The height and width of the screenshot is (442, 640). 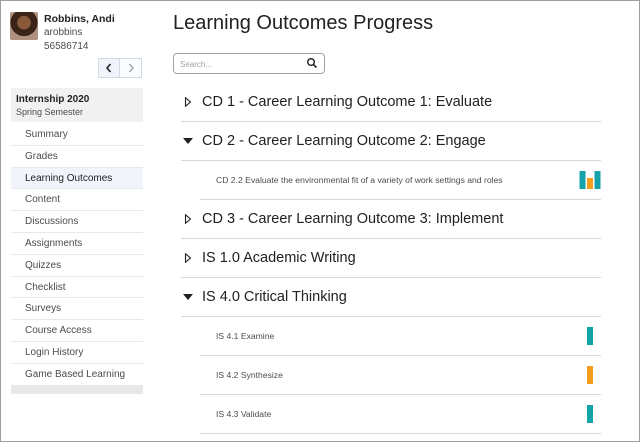 What do you see at coordinates (77, 135) in the screenshot?
I see `sidebar-item-summary: Summary` at bounding box center [77, 135].